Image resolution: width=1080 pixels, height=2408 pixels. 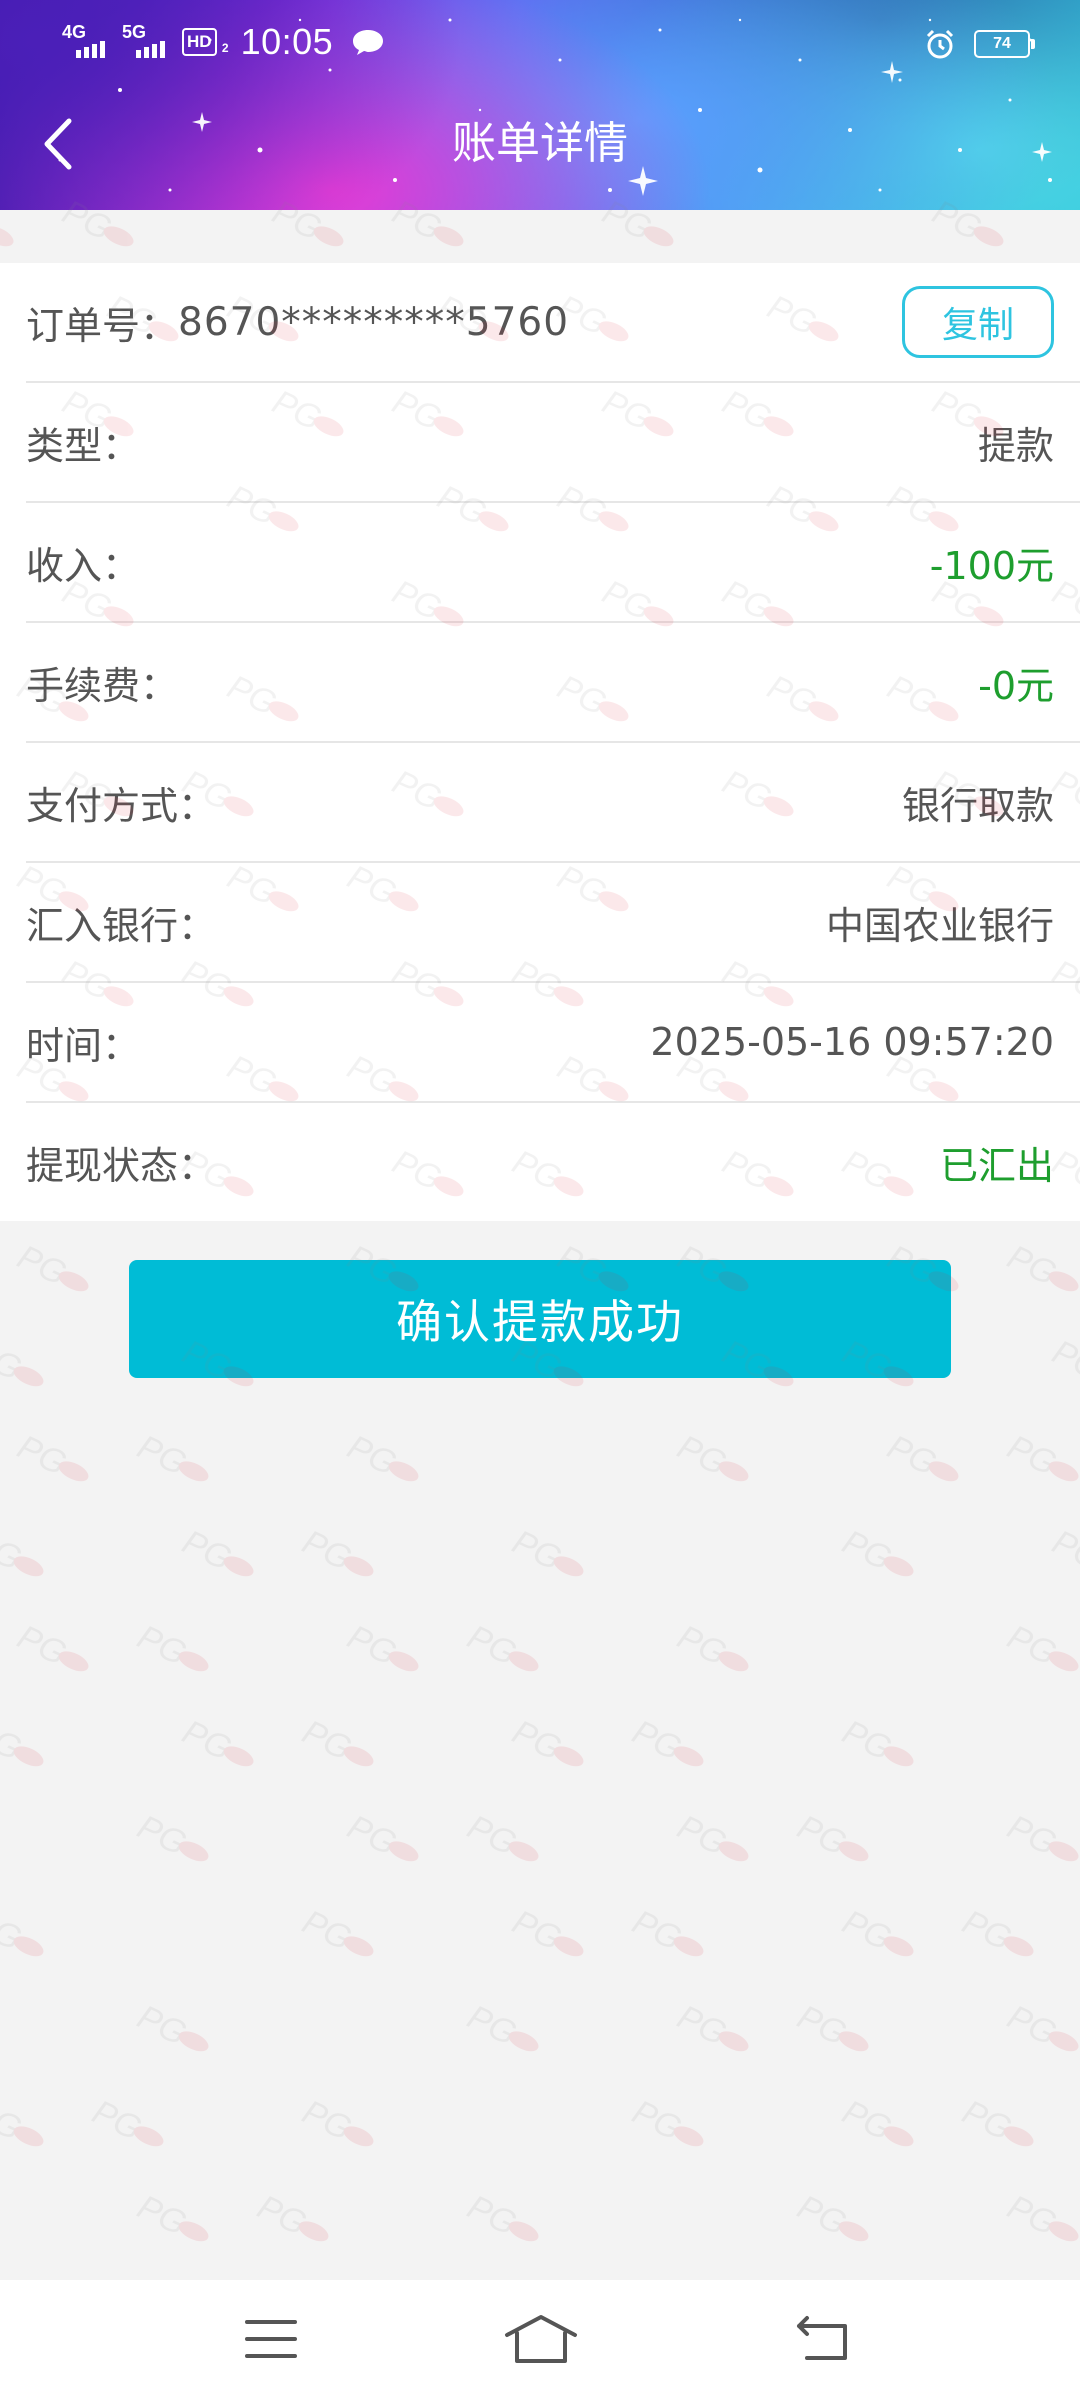 I want to click on back-nav-button, so click(x=823, y=2339).